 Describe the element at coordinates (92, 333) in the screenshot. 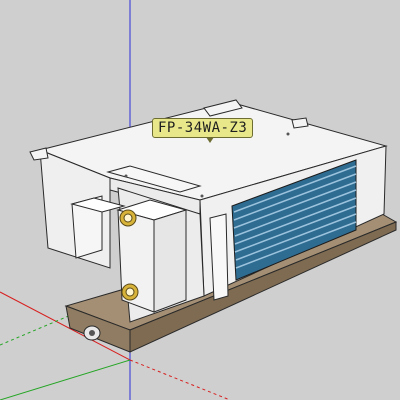

I see `drain-outlet` at that location.